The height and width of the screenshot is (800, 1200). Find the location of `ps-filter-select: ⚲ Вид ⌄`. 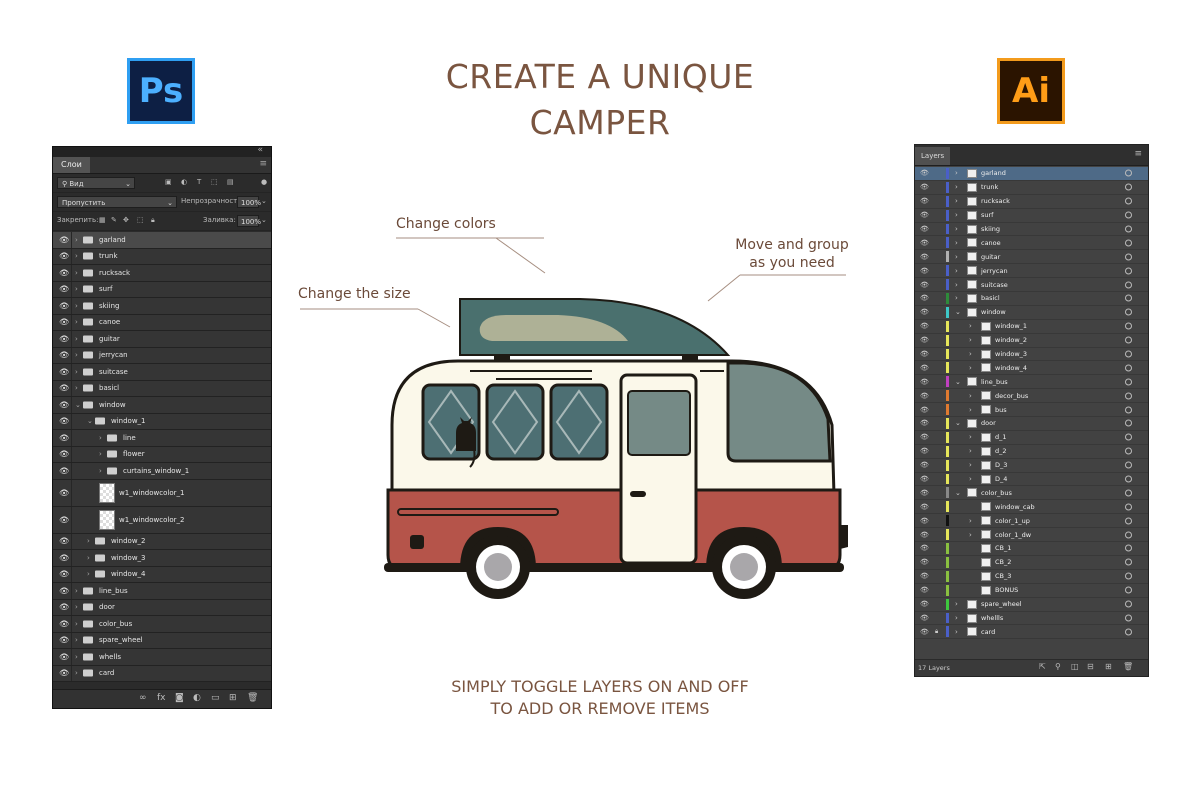

ps-filter-select: ⚲ Вид ⌄ is located at coordinates (96, 183).